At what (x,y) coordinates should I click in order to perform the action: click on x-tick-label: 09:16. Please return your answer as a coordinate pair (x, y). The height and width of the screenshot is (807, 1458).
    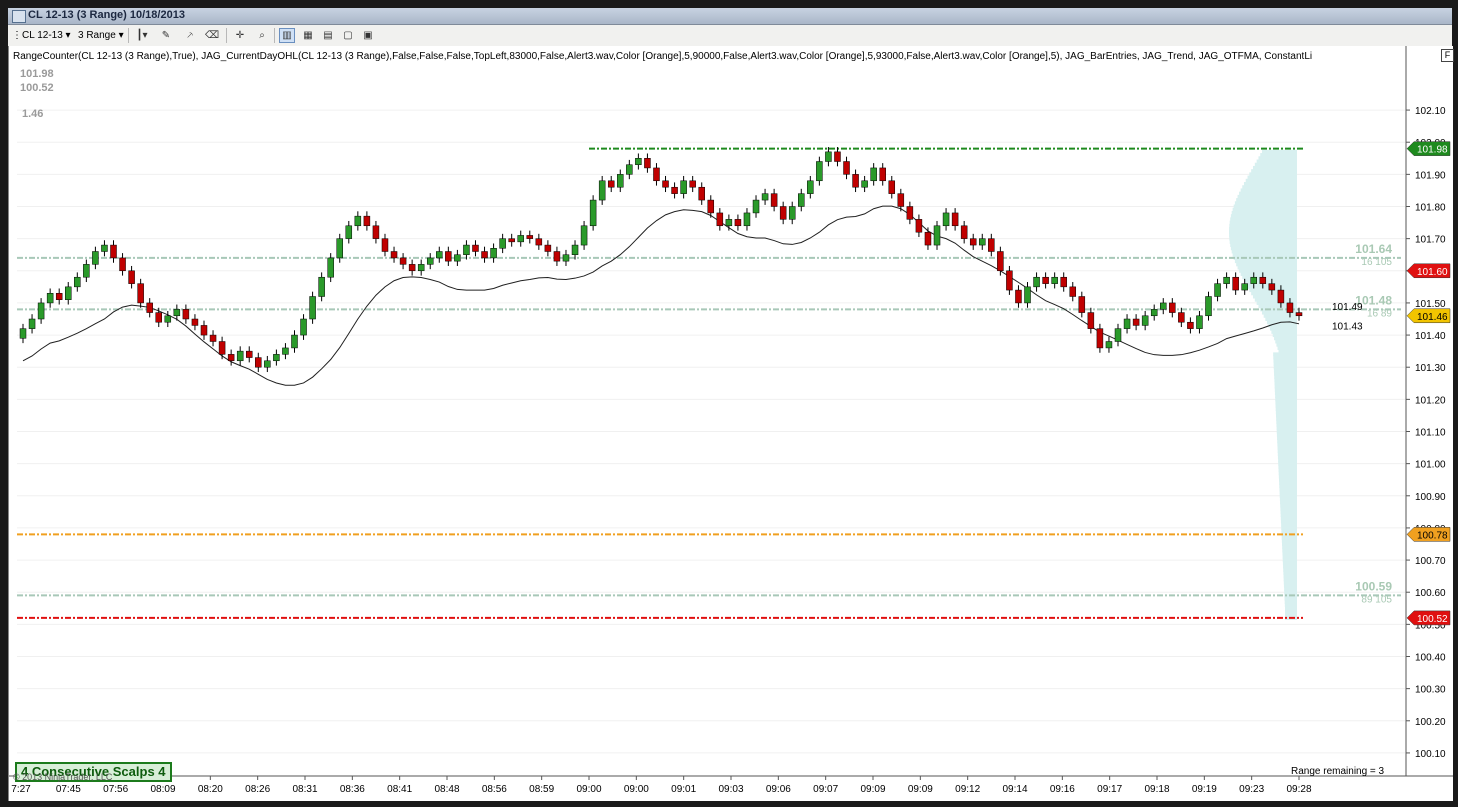
    Looking at the image, I should click on (1062, 789).